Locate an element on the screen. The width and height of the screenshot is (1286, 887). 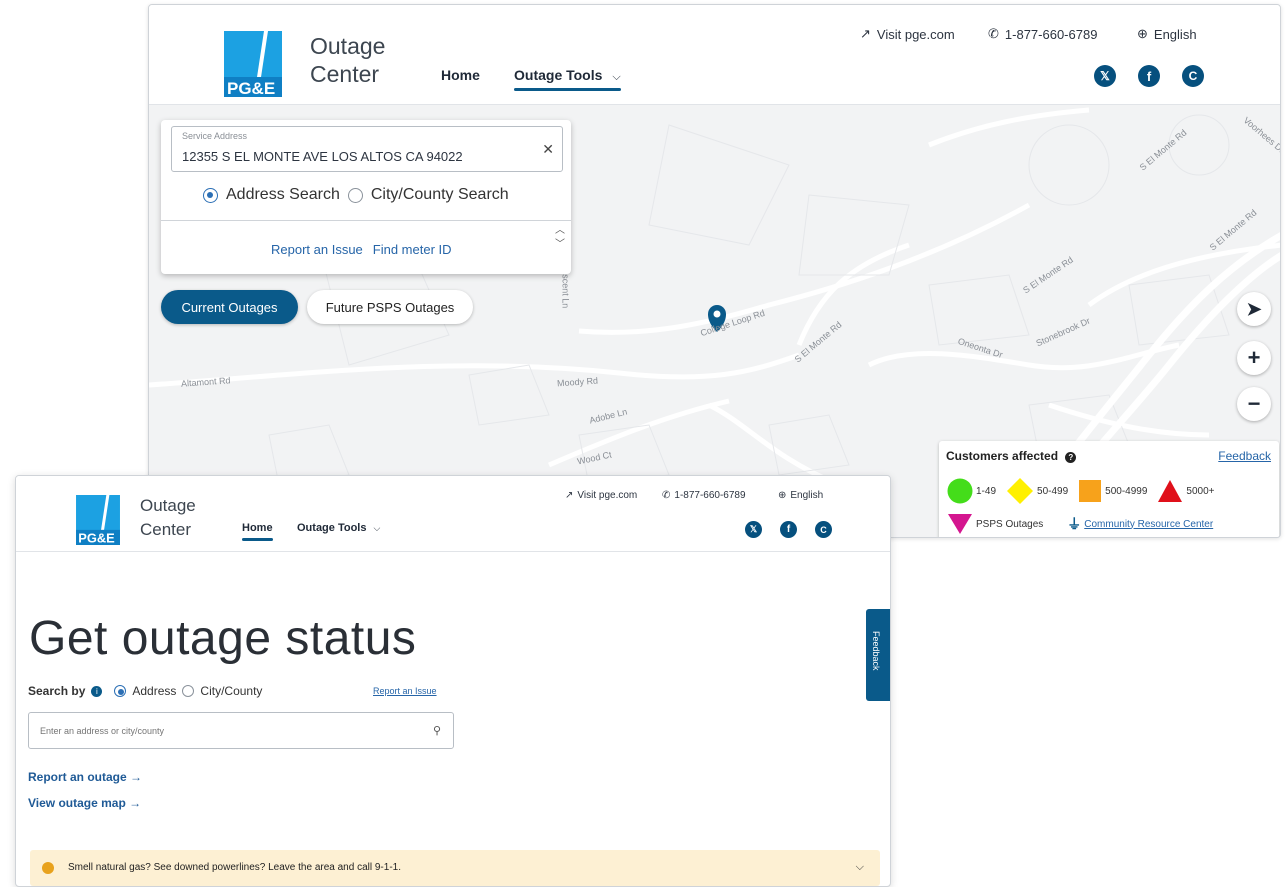
clear-icon: ✕ is located at coordinates (548, 149).